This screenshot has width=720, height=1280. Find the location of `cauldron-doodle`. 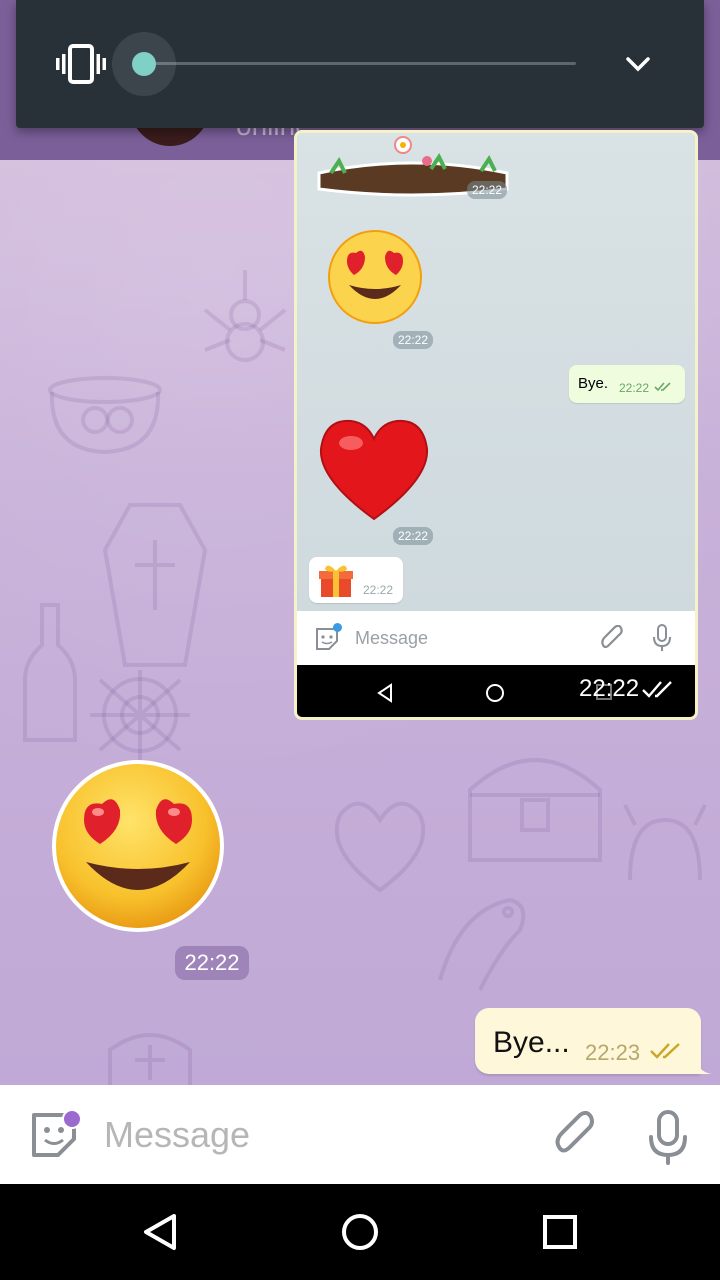

cauldron-doodle is located at coordinates (105, 415).